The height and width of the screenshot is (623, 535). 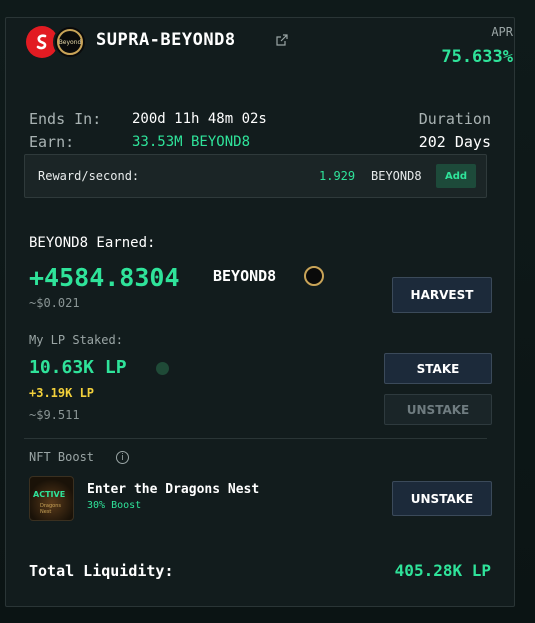 What do you see at coordinates (337, 176) in the screenshot?
I see `reward-amount: 1.929` at bounding box center [337, 176].